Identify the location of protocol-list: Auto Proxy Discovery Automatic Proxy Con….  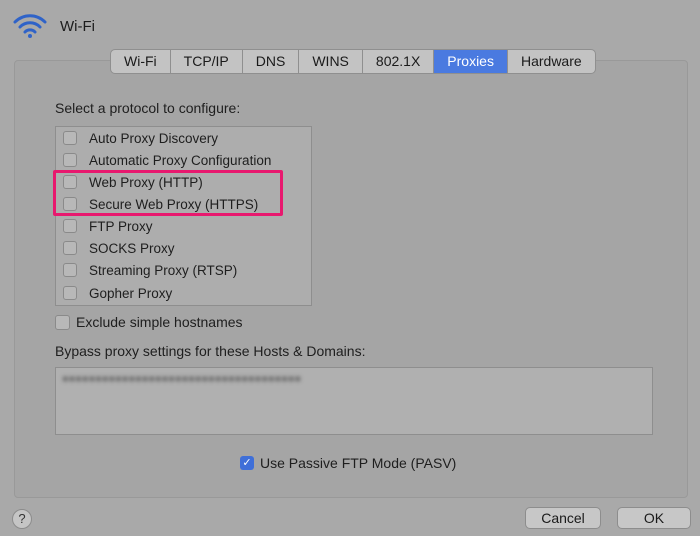
(183, 216).